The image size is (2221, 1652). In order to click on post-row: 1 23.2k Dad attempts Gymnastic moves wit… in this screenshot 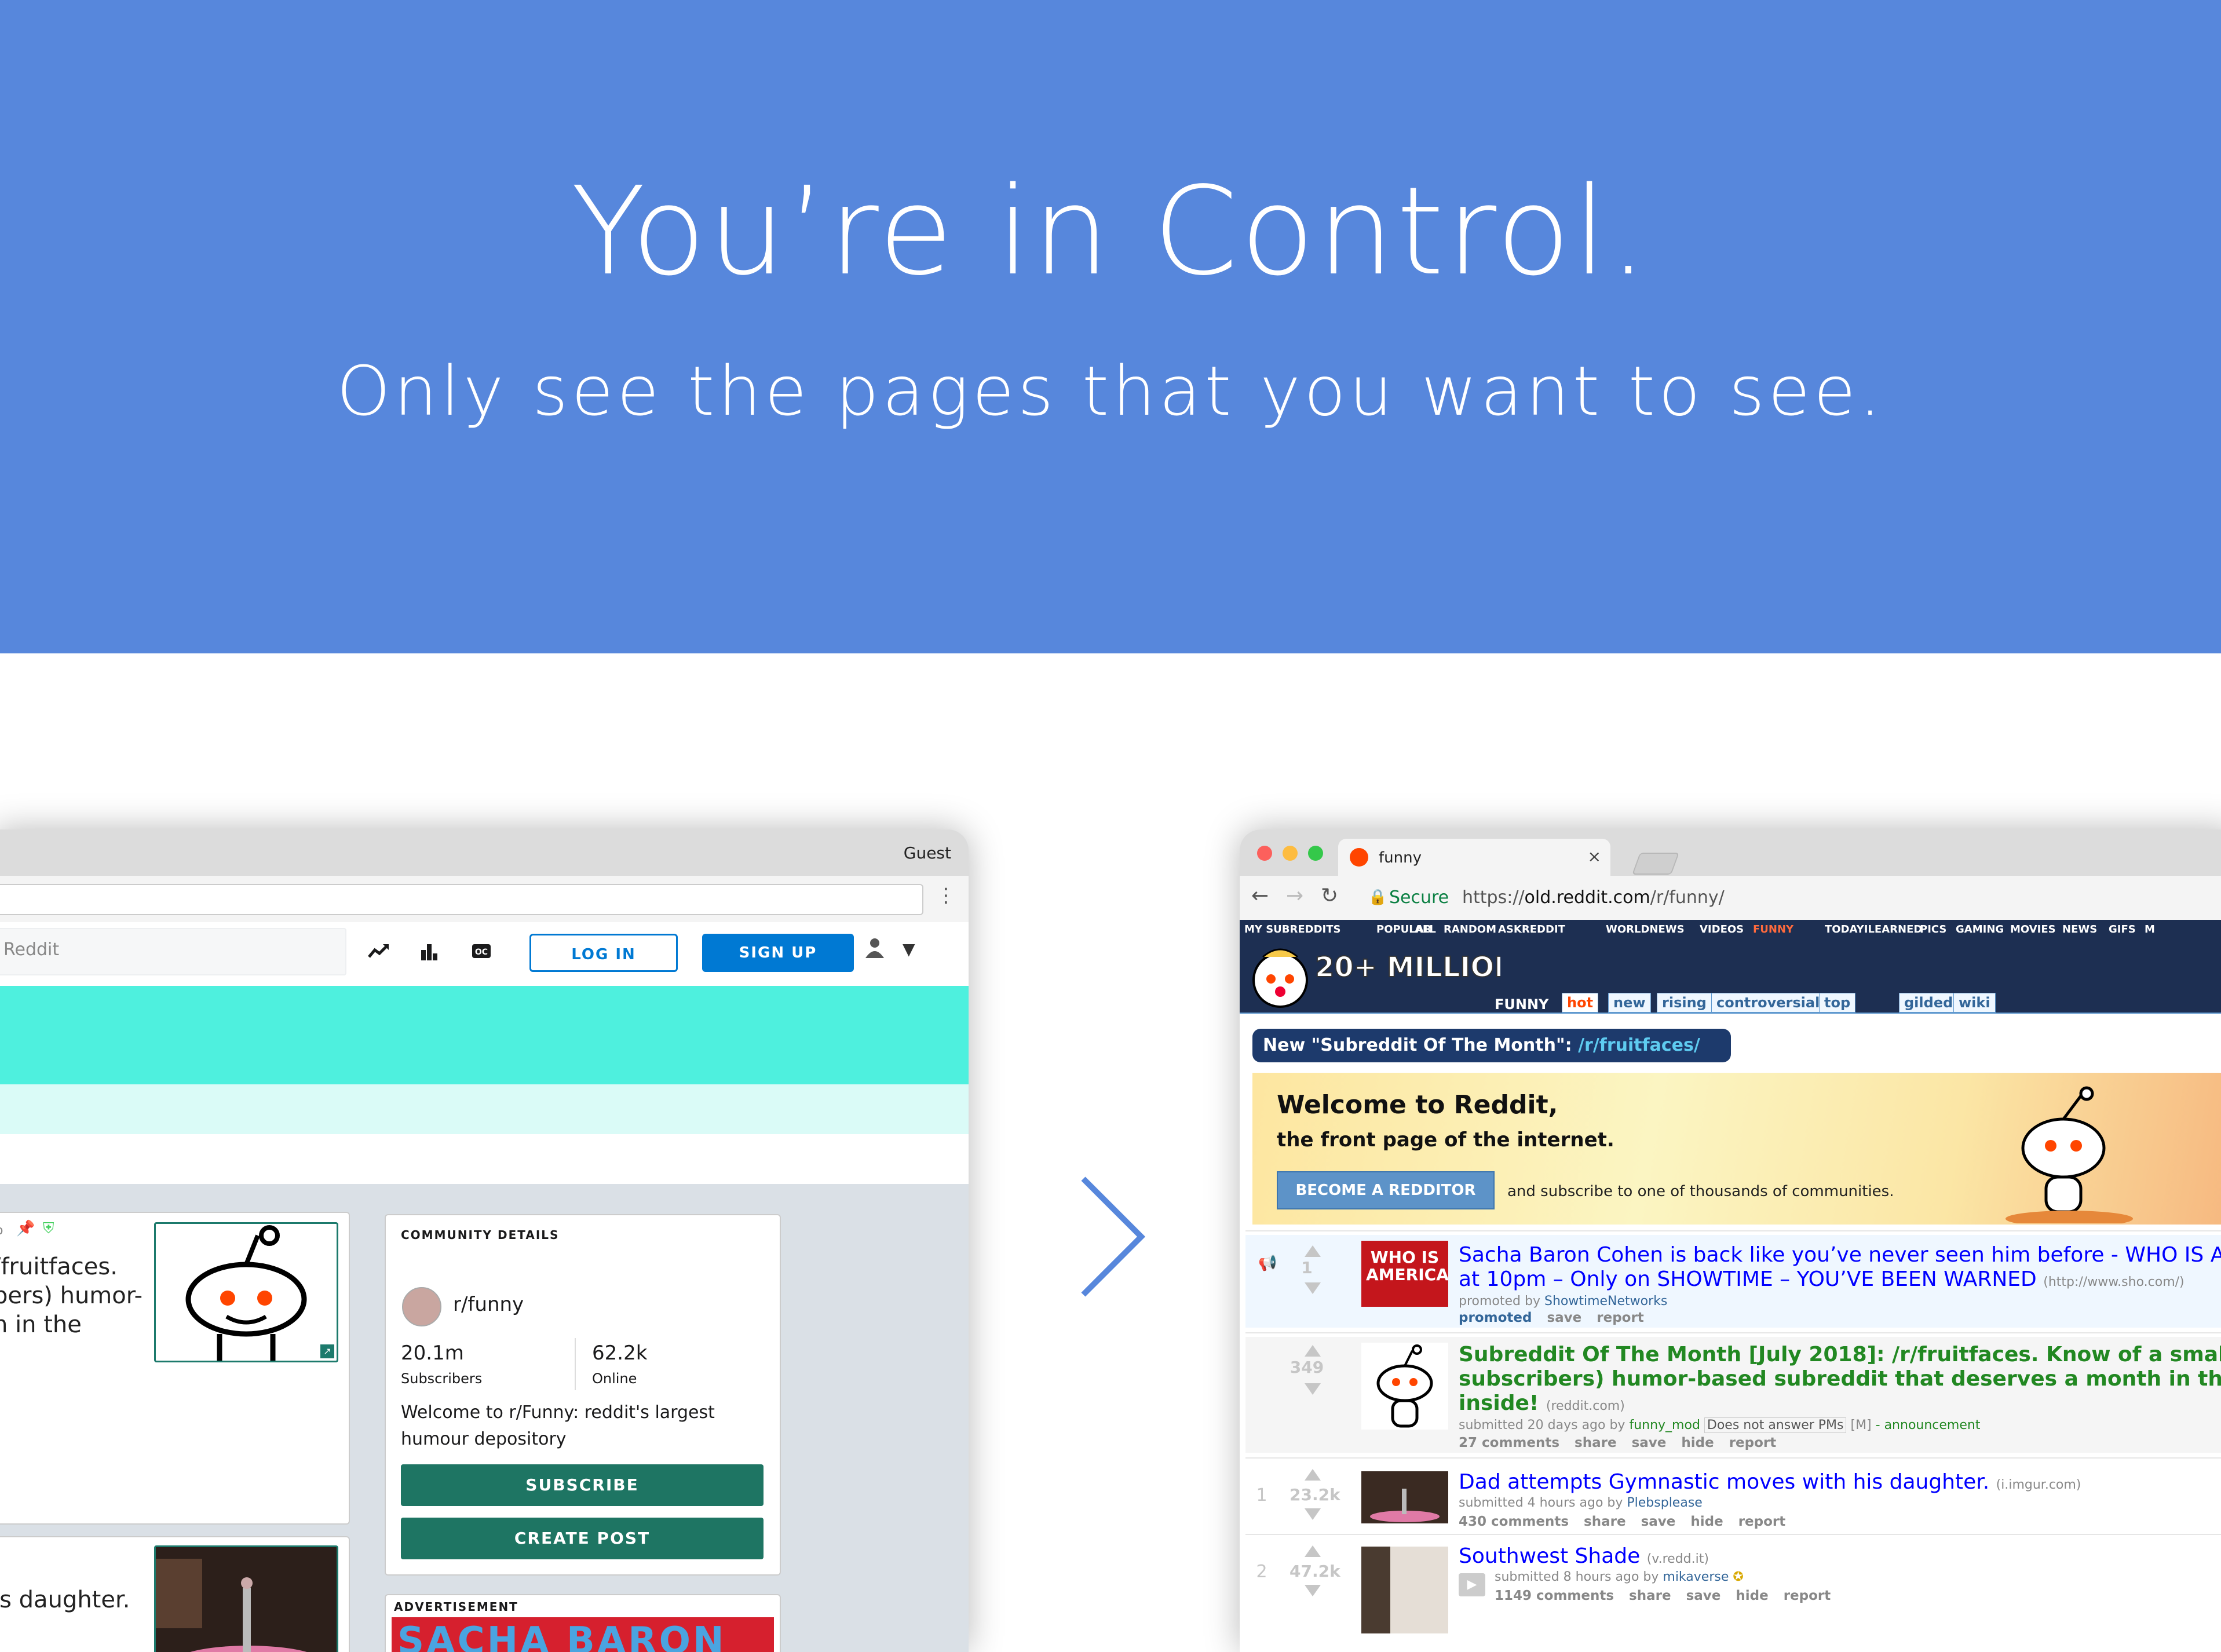, I will do `click(1733, 1497)`.